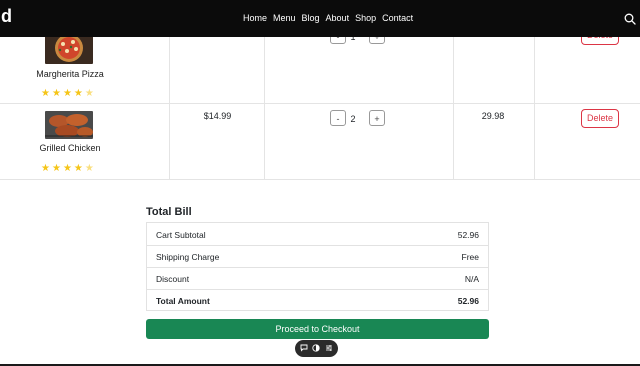 The height and width of the screenshot is (366, 640). What do you see at coordinates (630, 18) in the screenshot?
I see `search-icon` at bounding box center [630, 18].